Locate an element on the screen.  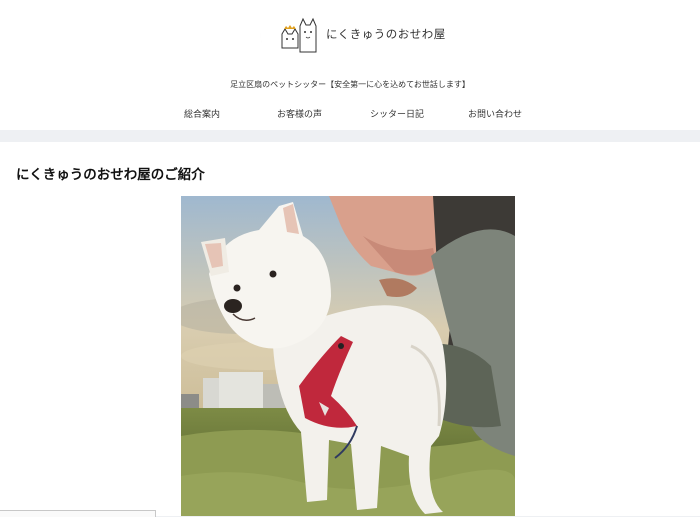
nav-item-overview: 総合案内 is located at coordinates (202, 113).